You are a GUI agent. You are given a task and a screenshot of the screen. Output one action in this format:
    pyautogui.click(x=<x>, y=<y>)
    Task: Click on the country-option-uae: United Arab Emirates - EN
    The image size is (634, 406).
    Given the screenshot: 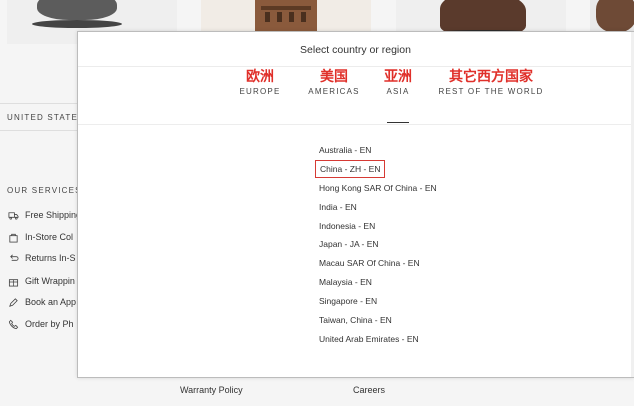 What is the action you would take?
    pyautogui.click(x=378, y=342)
    